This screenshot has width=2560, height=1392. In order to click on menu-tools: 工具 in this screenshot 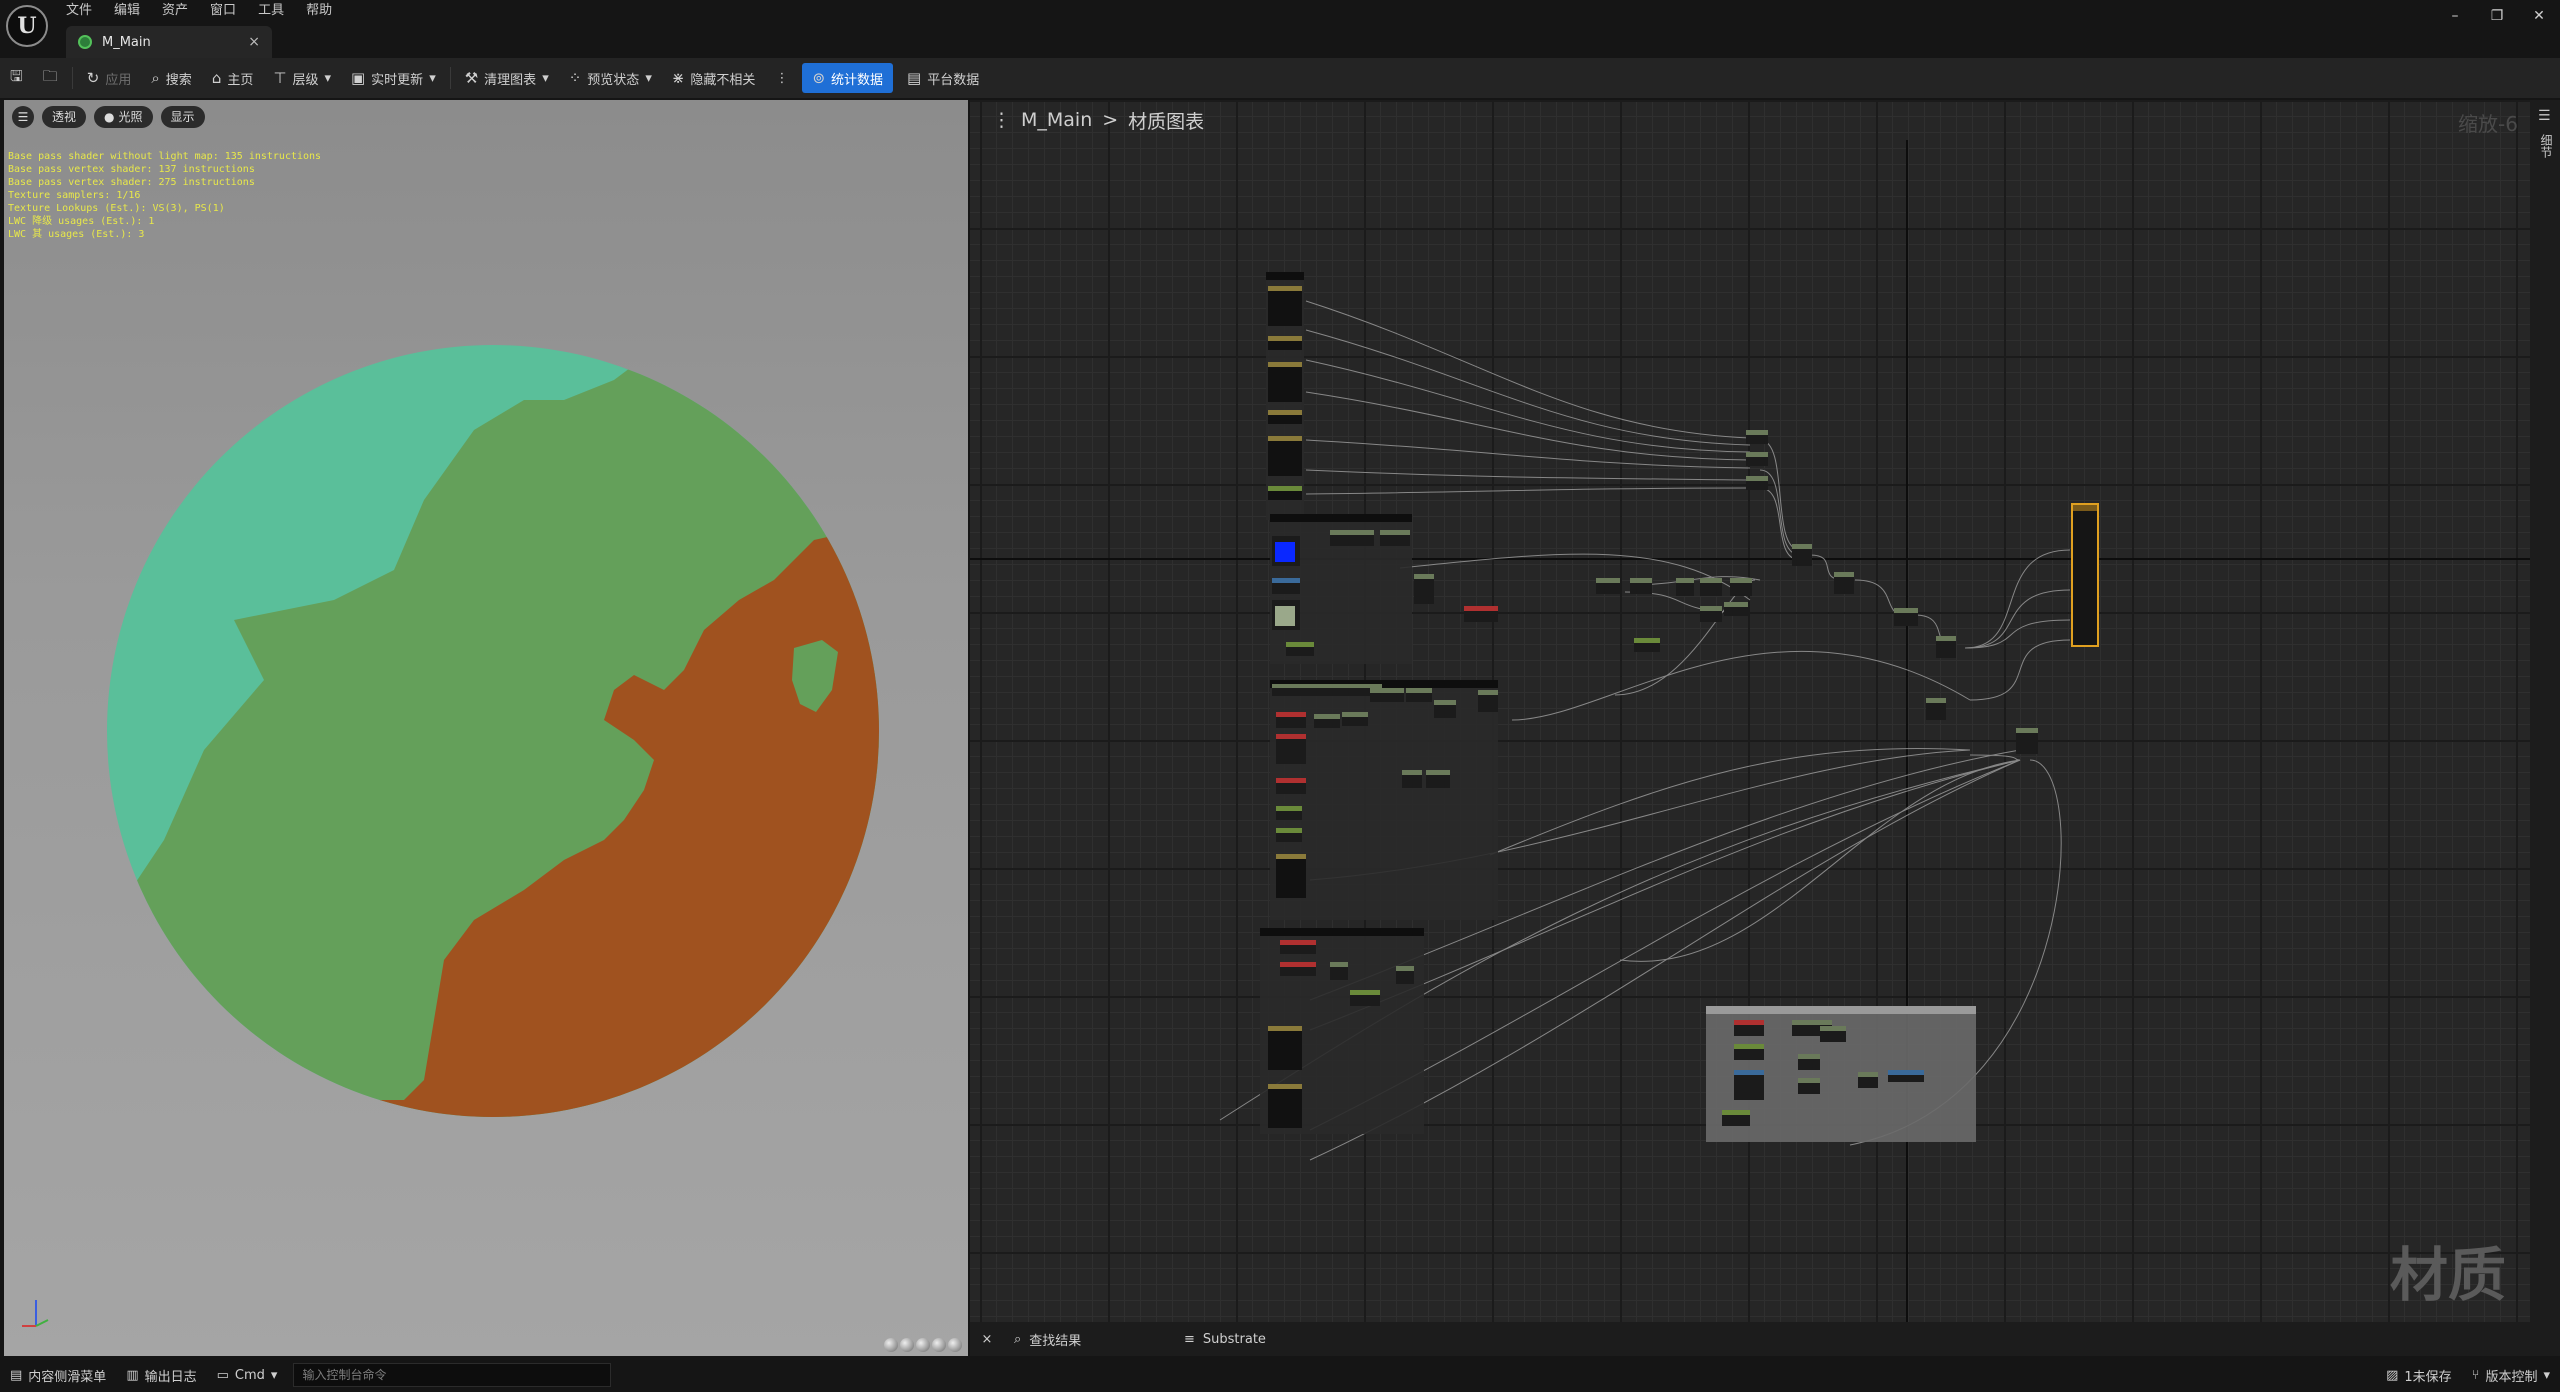, I will do `click(271, 11)`.